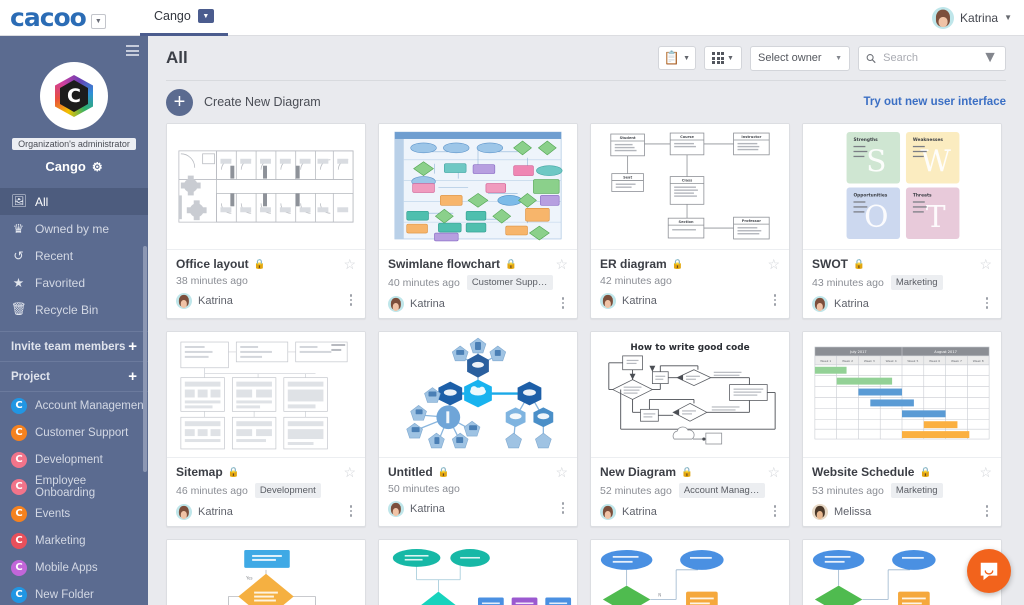 The image size is (1024, 605). I want to click on thumbnail-flow-orange: Yes, so click(266, 572).